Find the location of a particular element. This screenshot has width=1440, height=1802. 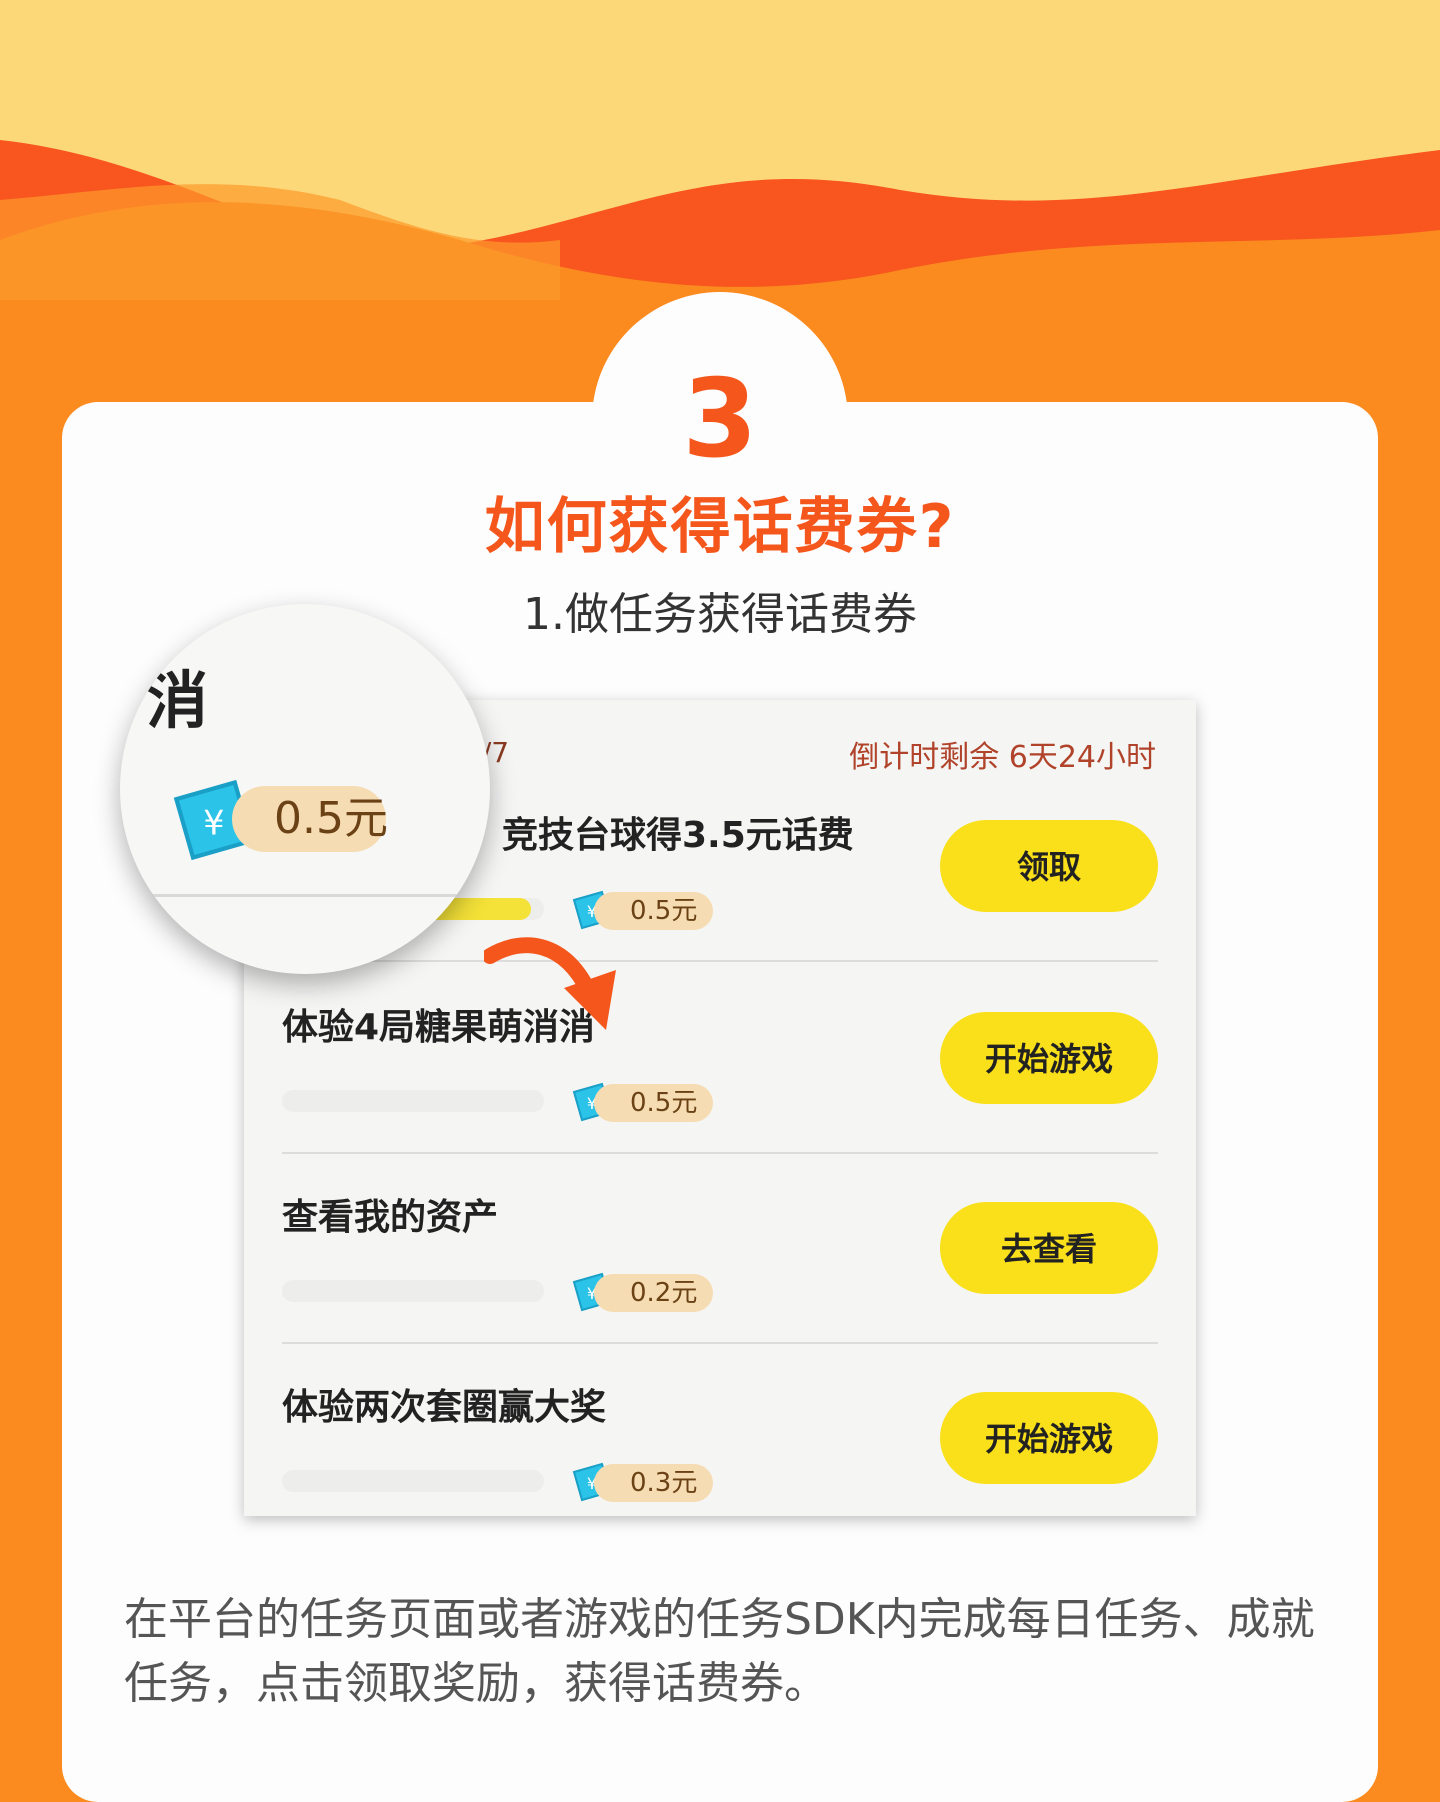

magnifier-zoom: 消 ¥ 0.5元 is located at coordinates (305, 789).